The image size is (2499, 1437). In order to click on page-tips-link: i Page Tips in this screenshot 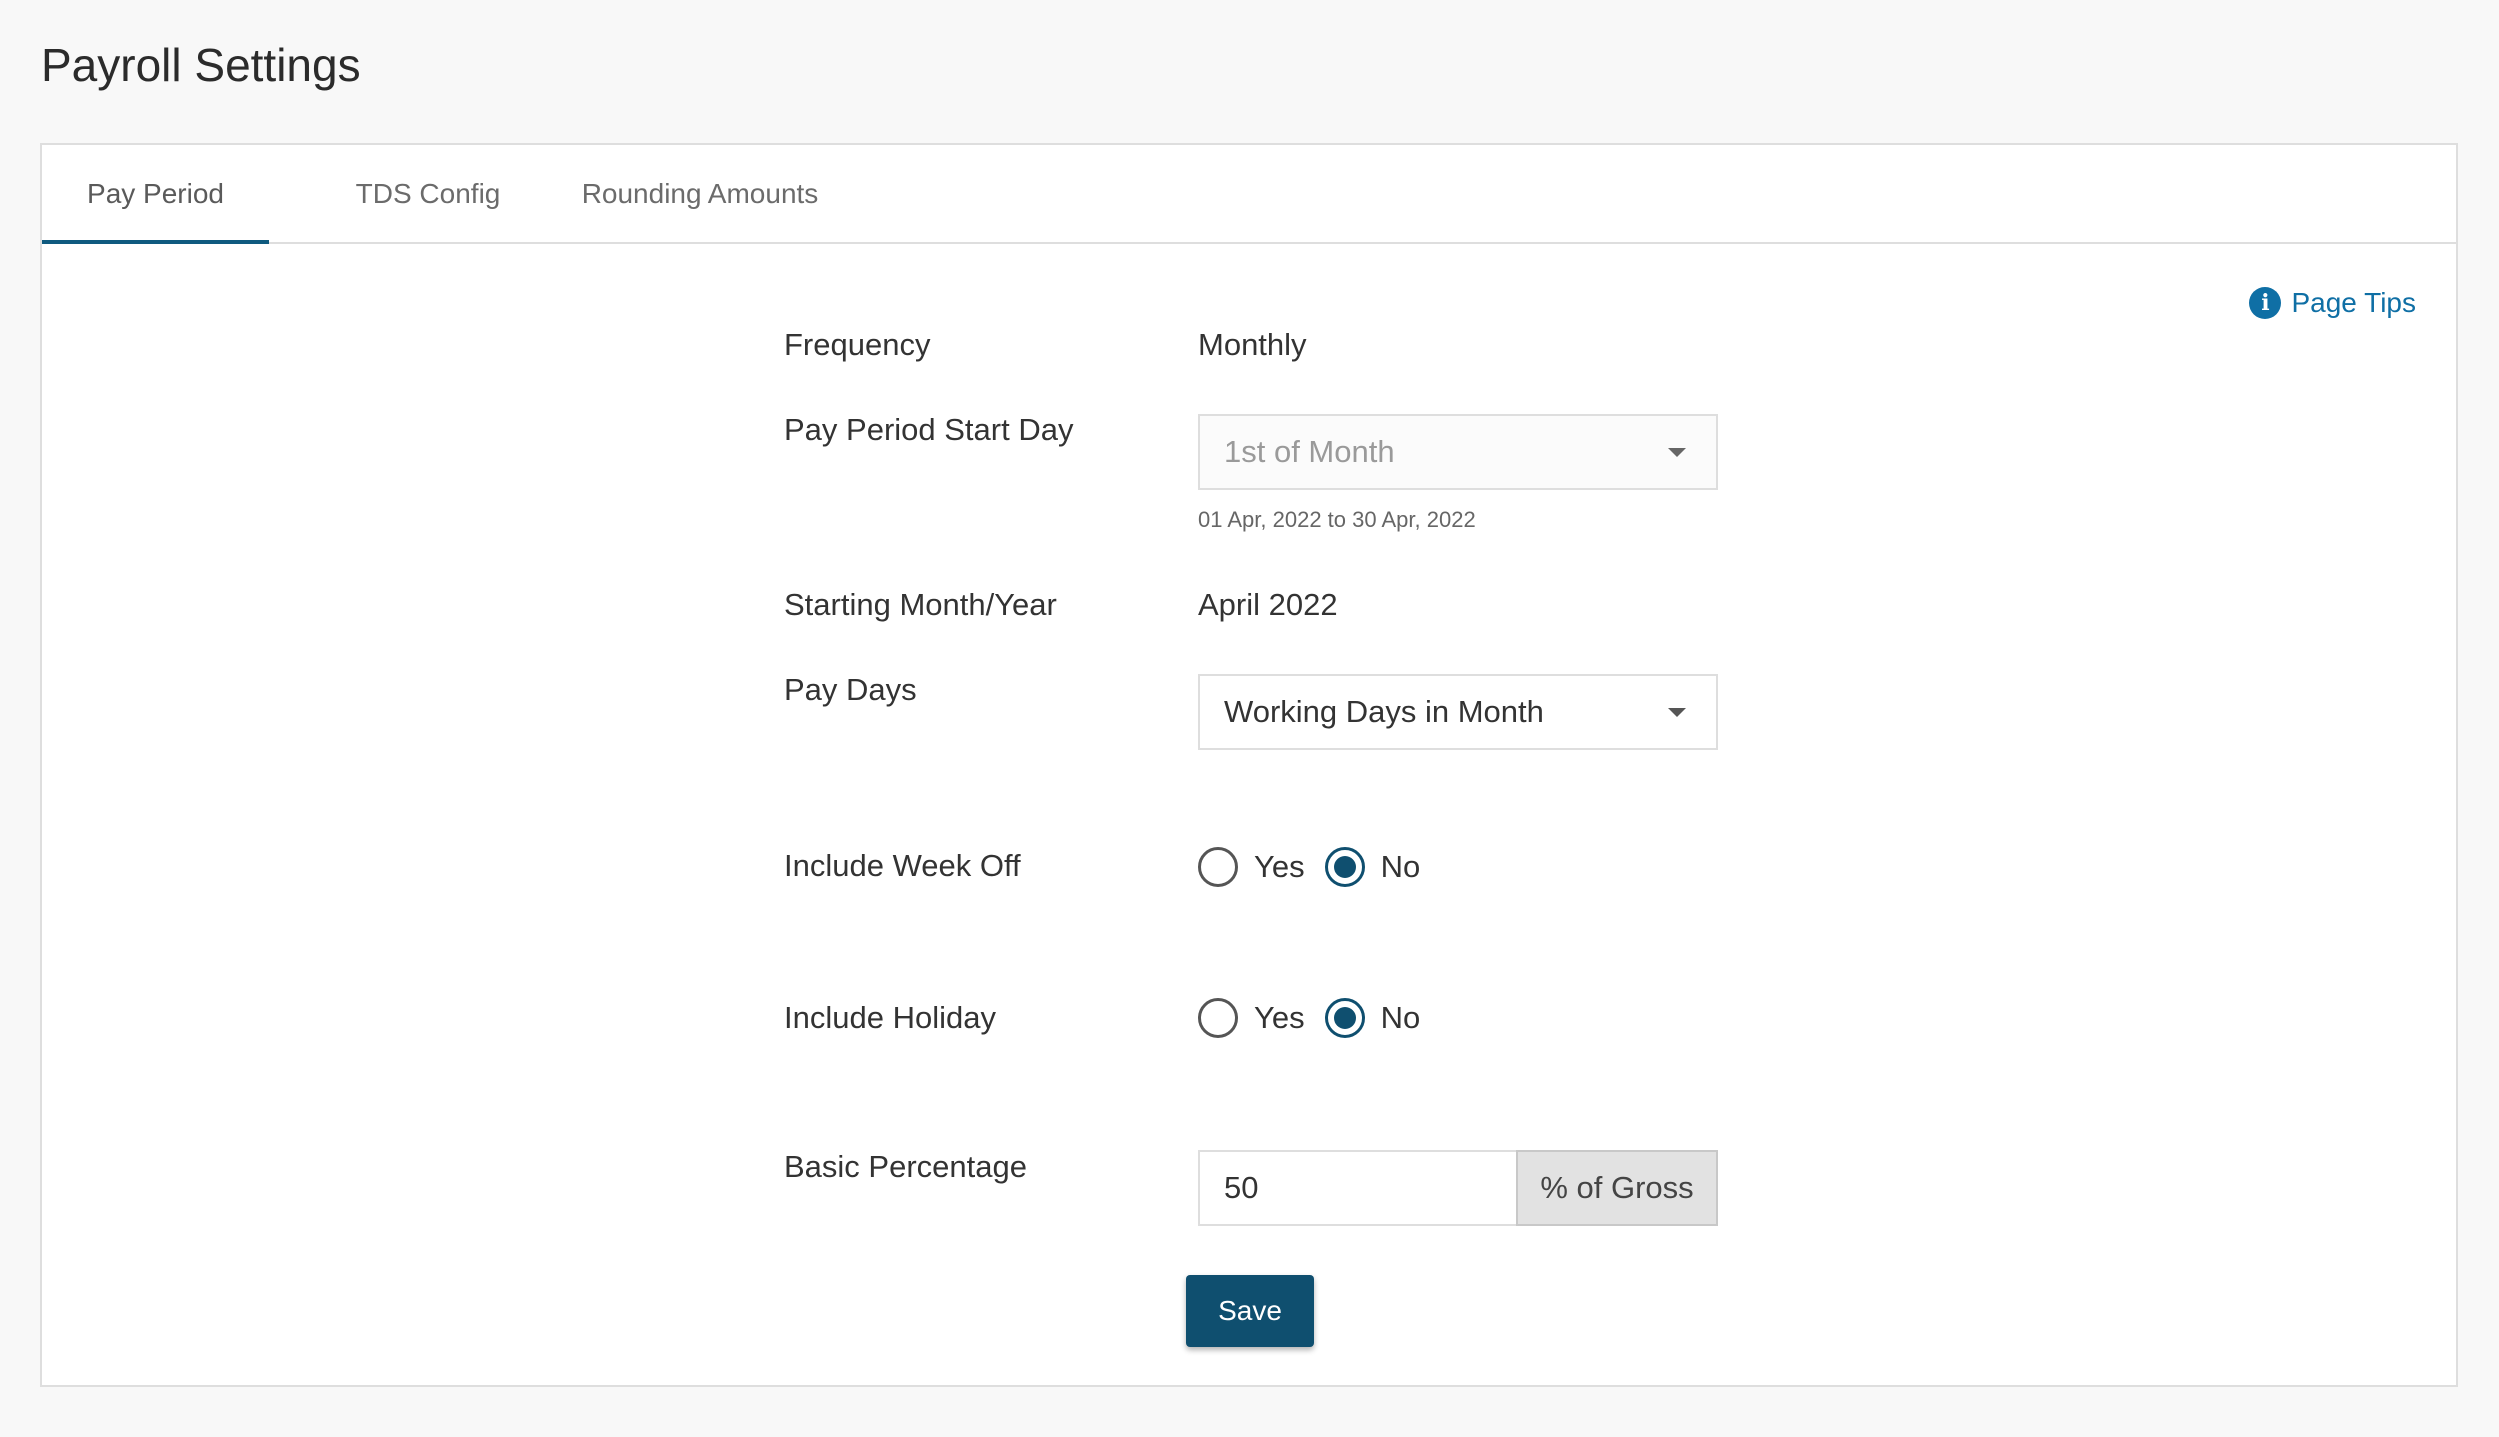, I will do `click(2332, 303)`.